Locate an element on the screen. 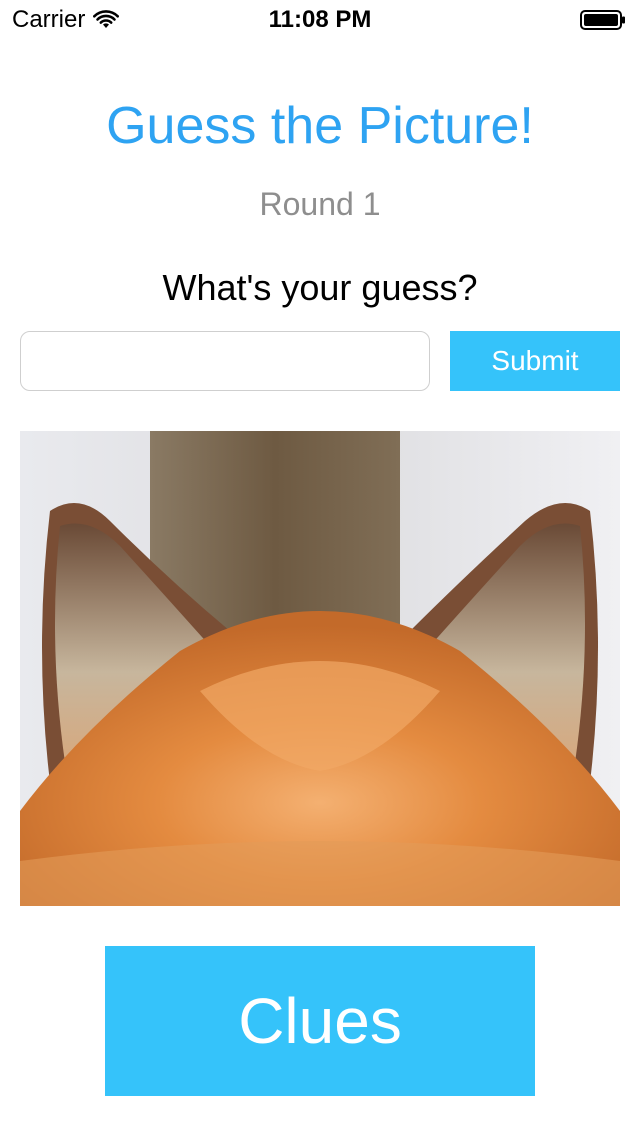 Image resolution: width=640 pixels, height=1136 pixels. status-time: 11:08 PM is located at coordinates (320, 19).